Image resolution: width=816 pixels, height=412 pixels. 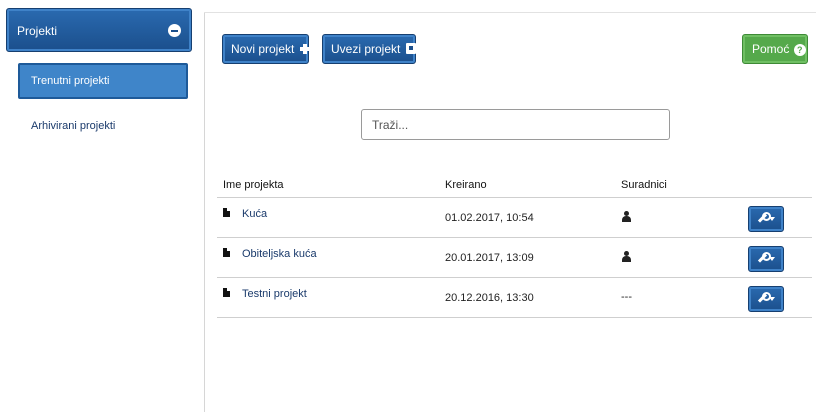 What do you see at coordinates (99, 30) in the screenshot?
I see `sidebar-header-projects: Projekti` at bounding box center [99, 30].